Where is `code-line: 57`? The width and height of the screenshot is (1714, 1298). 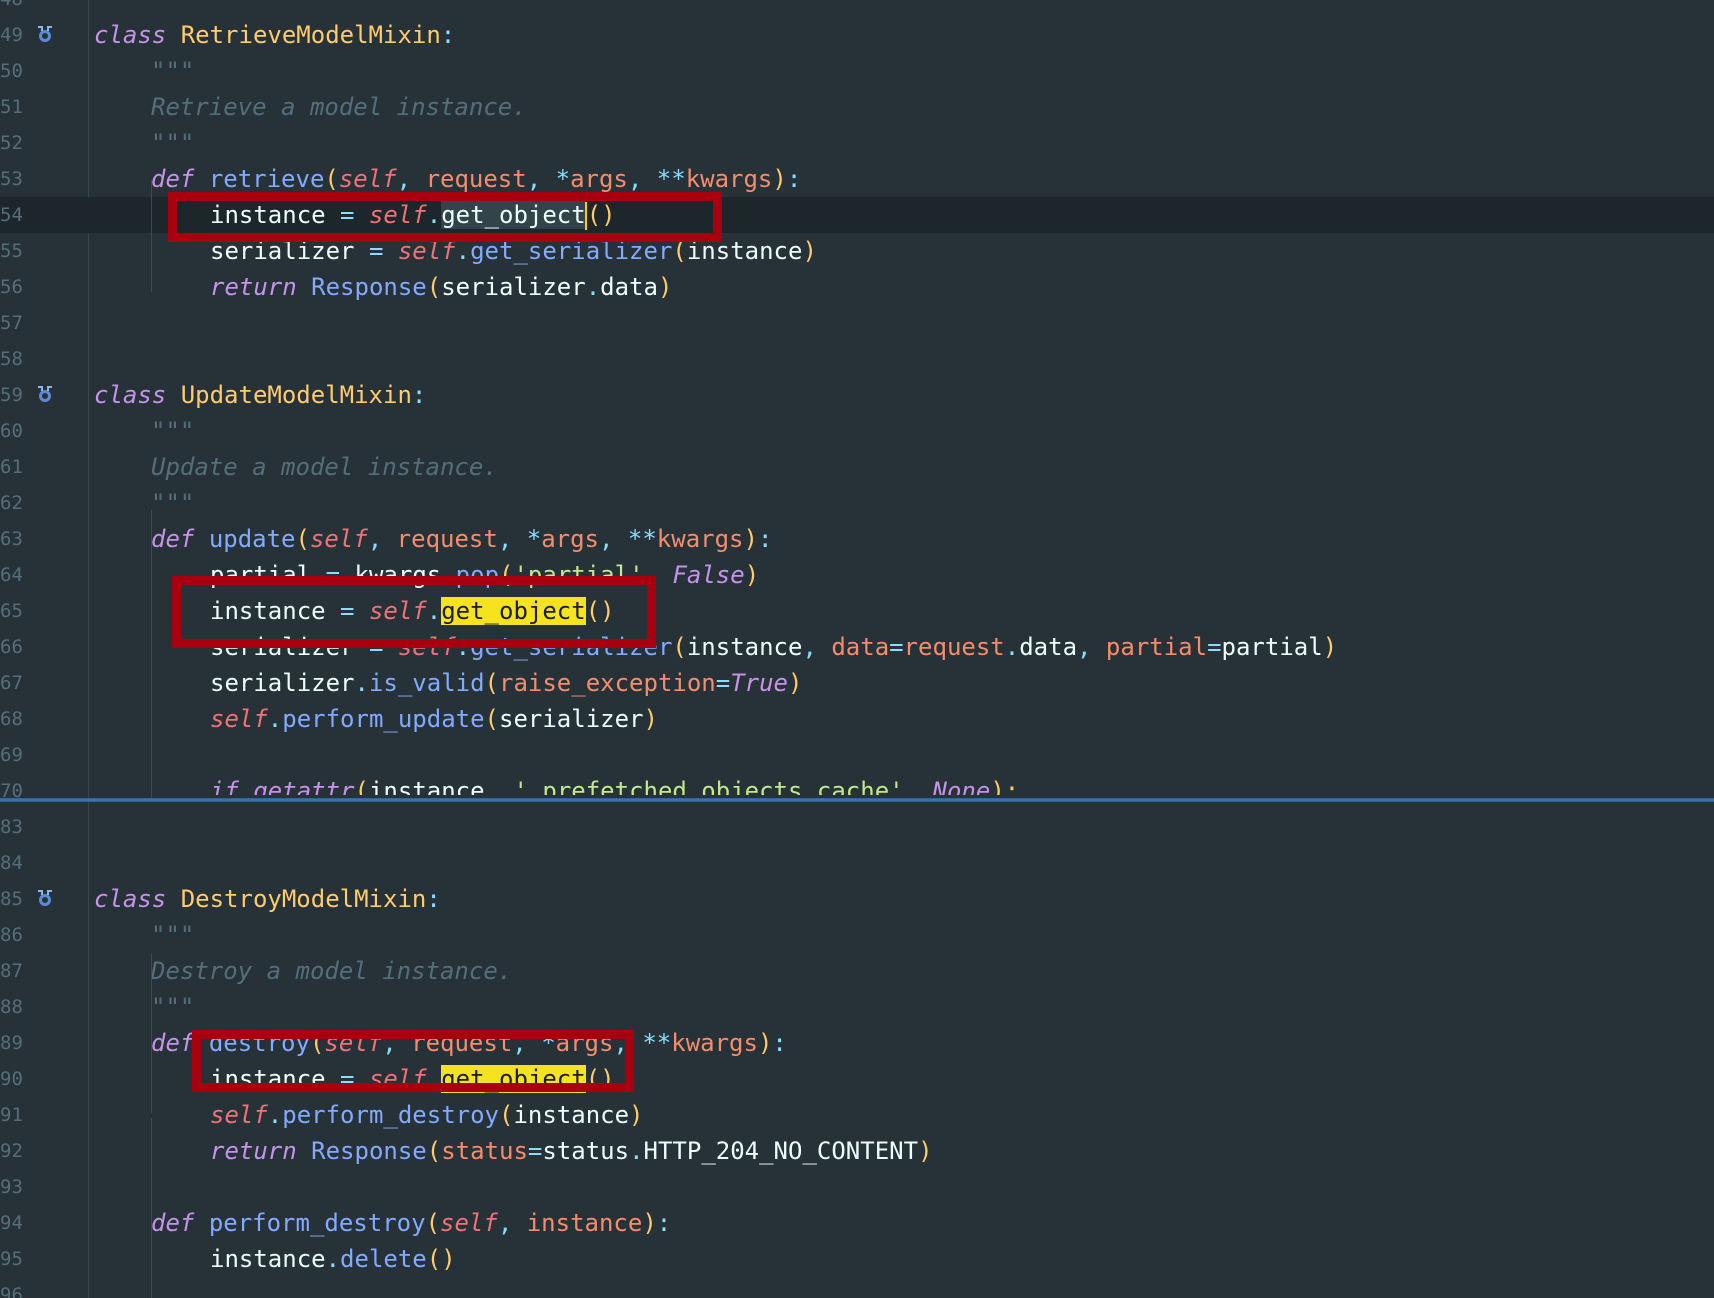 code-line: 57 is located at coordinates (857, 323).